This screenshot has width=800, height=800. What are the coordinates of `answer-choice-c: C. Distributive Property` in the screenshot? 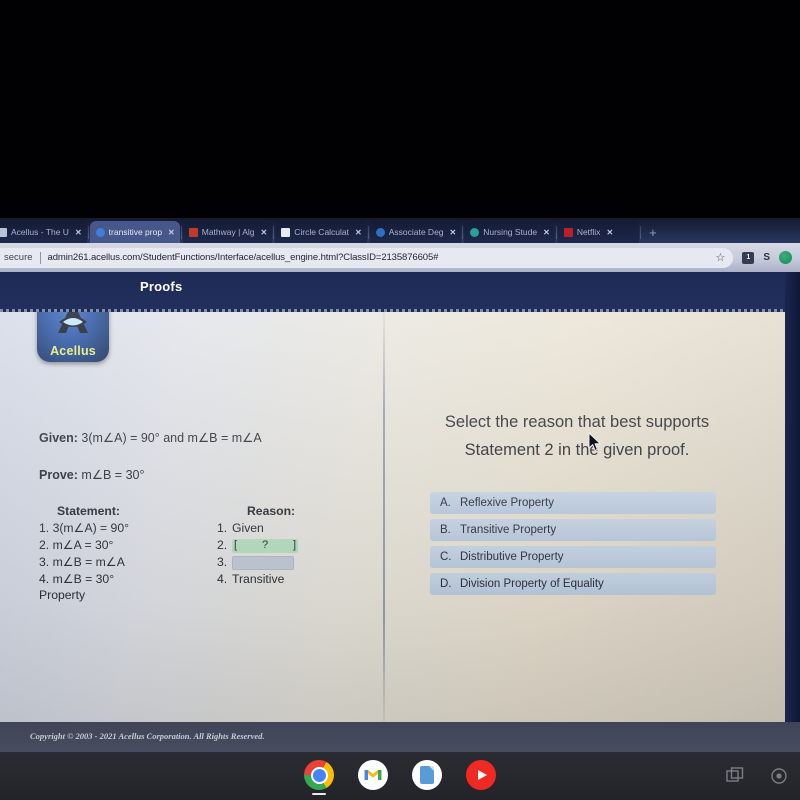 It's located at (573, 557).